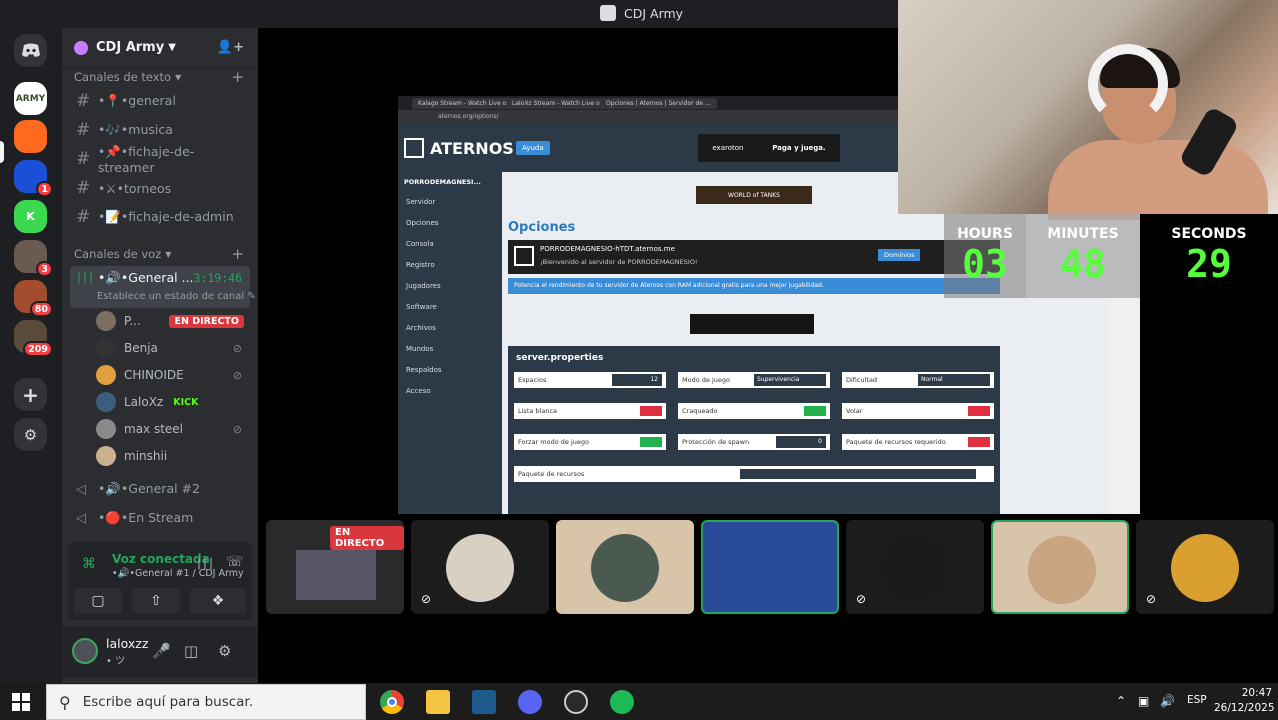 Image resolution: width=1278 pixels, height=720 pixels. I want to click on server-icon: K, so click(30, 216).